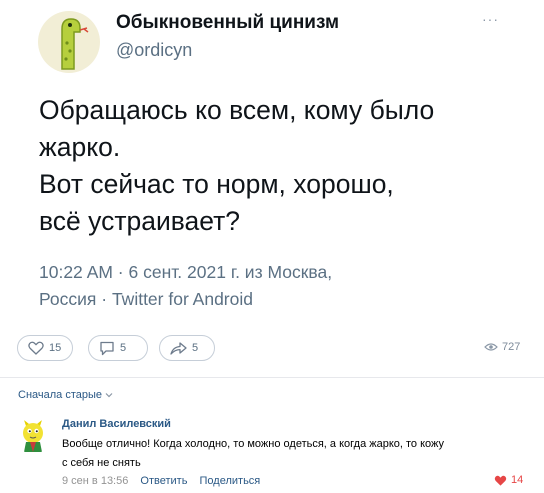 Image resolution: width=544 pixels, height=493 pixels. What do you see at coordinates (36, 348) in the screenshot?
I see `heart-outline-icon` at bounding box center [36, 348].